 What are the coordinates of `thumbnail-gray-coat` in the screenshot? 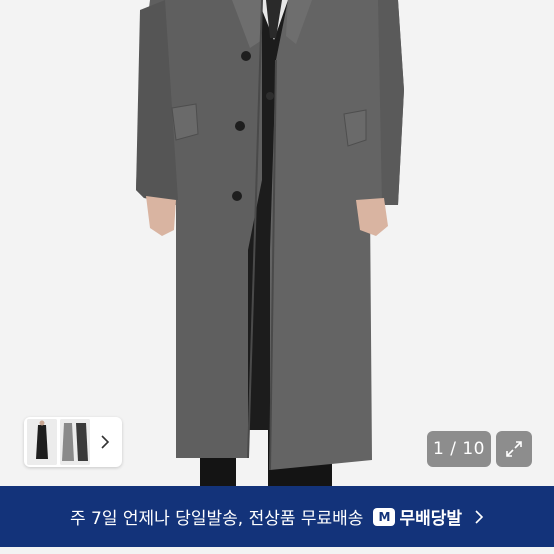 It's located at (75, 442).